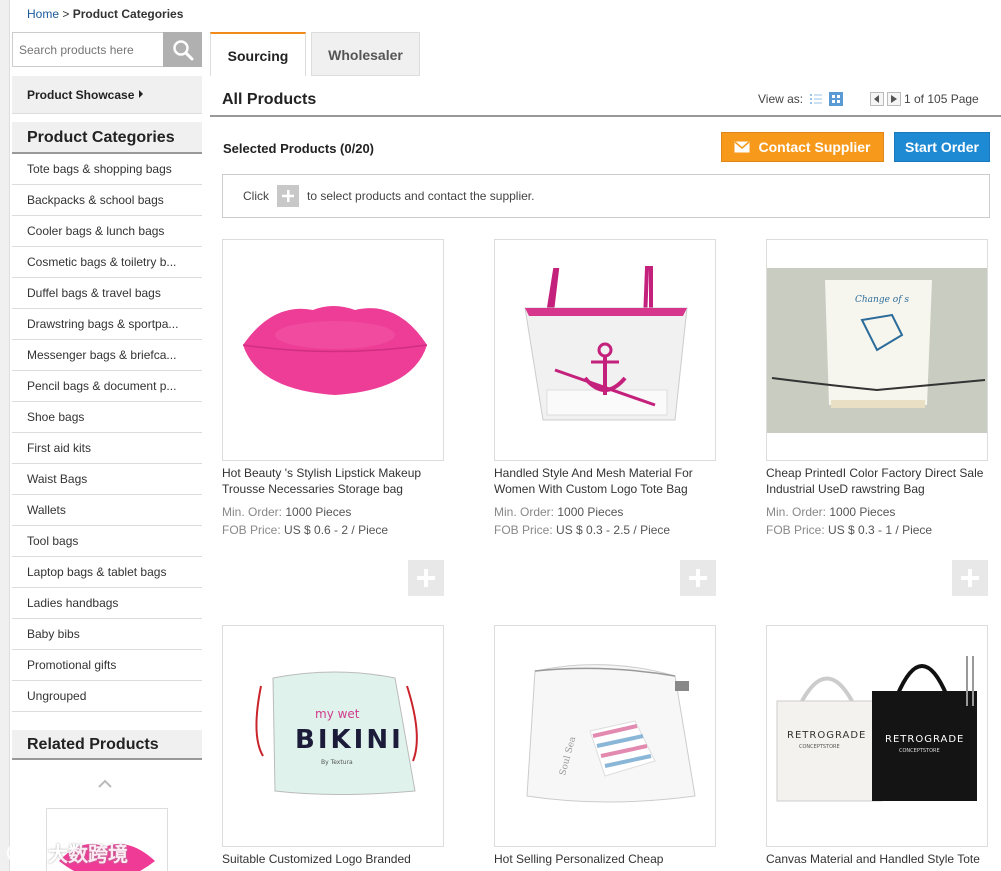 The height and width of the screenshot is (871, 1001). What do you see at coordinates (87, 49) in the screenshot?
I see `search-input` at bounding box center [87, 49].